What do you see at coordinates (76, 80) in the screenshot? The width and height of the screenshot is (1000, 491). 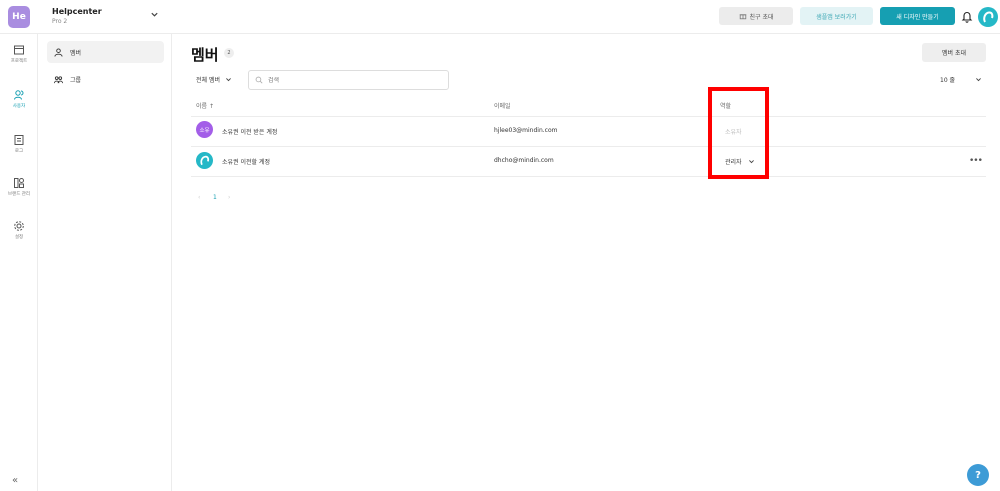 I see `sidebar-item-label: 그룹` at bounding box center [76, 80].